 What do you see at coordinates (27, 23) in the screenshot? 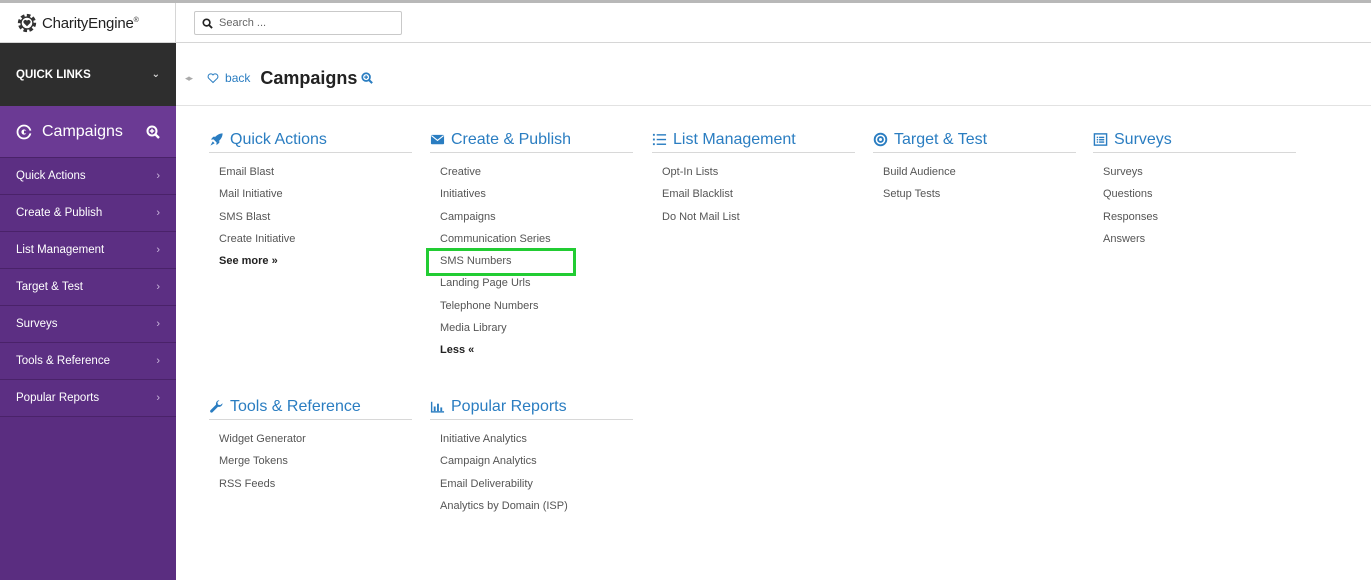
I see `charityengine-gear-icon` at bounding box center [27, 23].